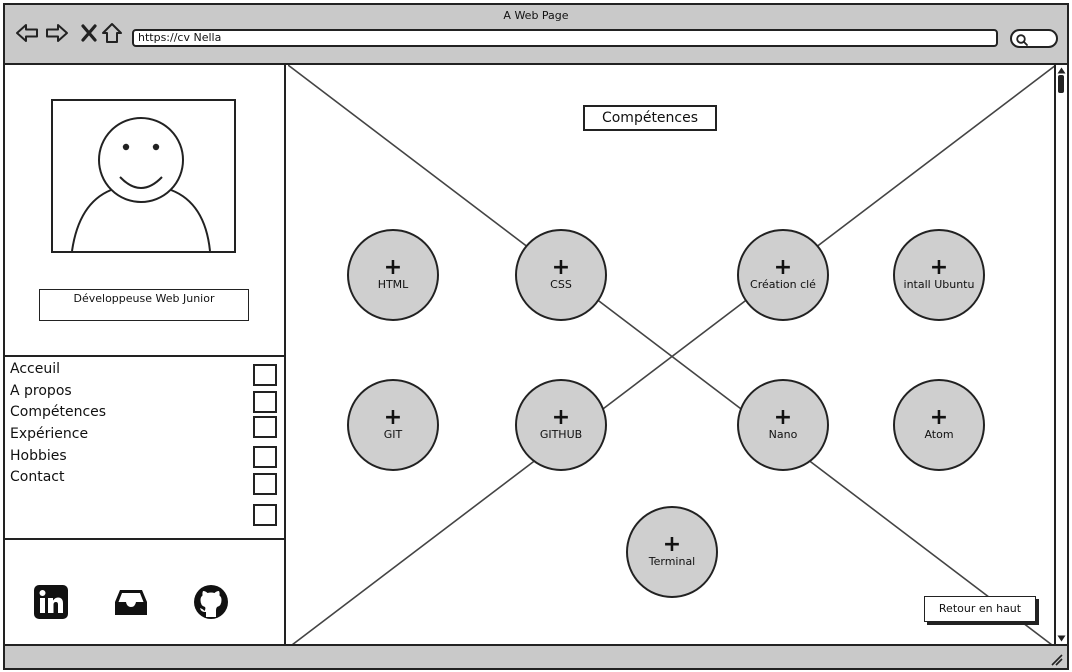 This screenshot has width=1072, height=672. What do you see at coordinates (1034, 38) in the screenshot?
I see `search-field` at bounding box center [1034, 38].